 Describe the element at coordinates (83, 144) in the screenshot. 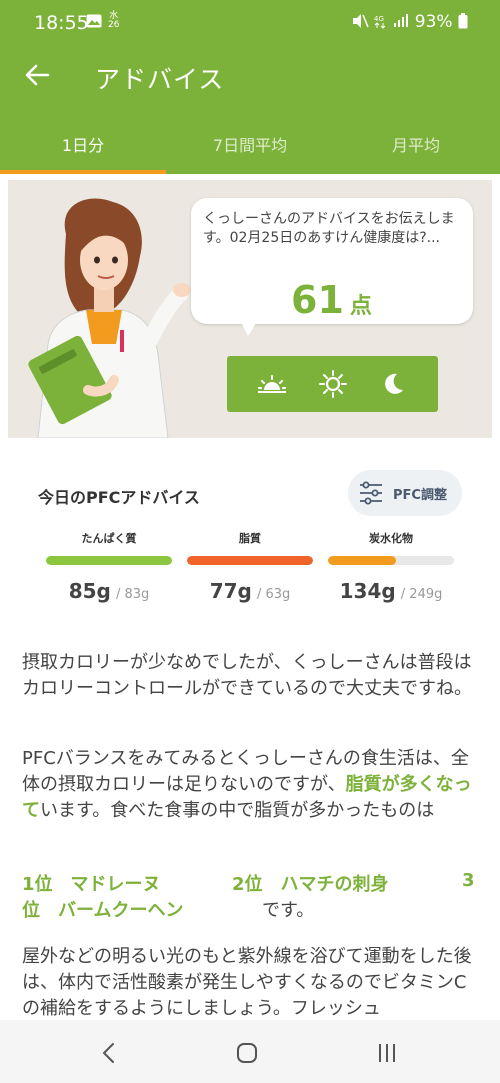

I see `tab-one-day: 1日分` at that location.